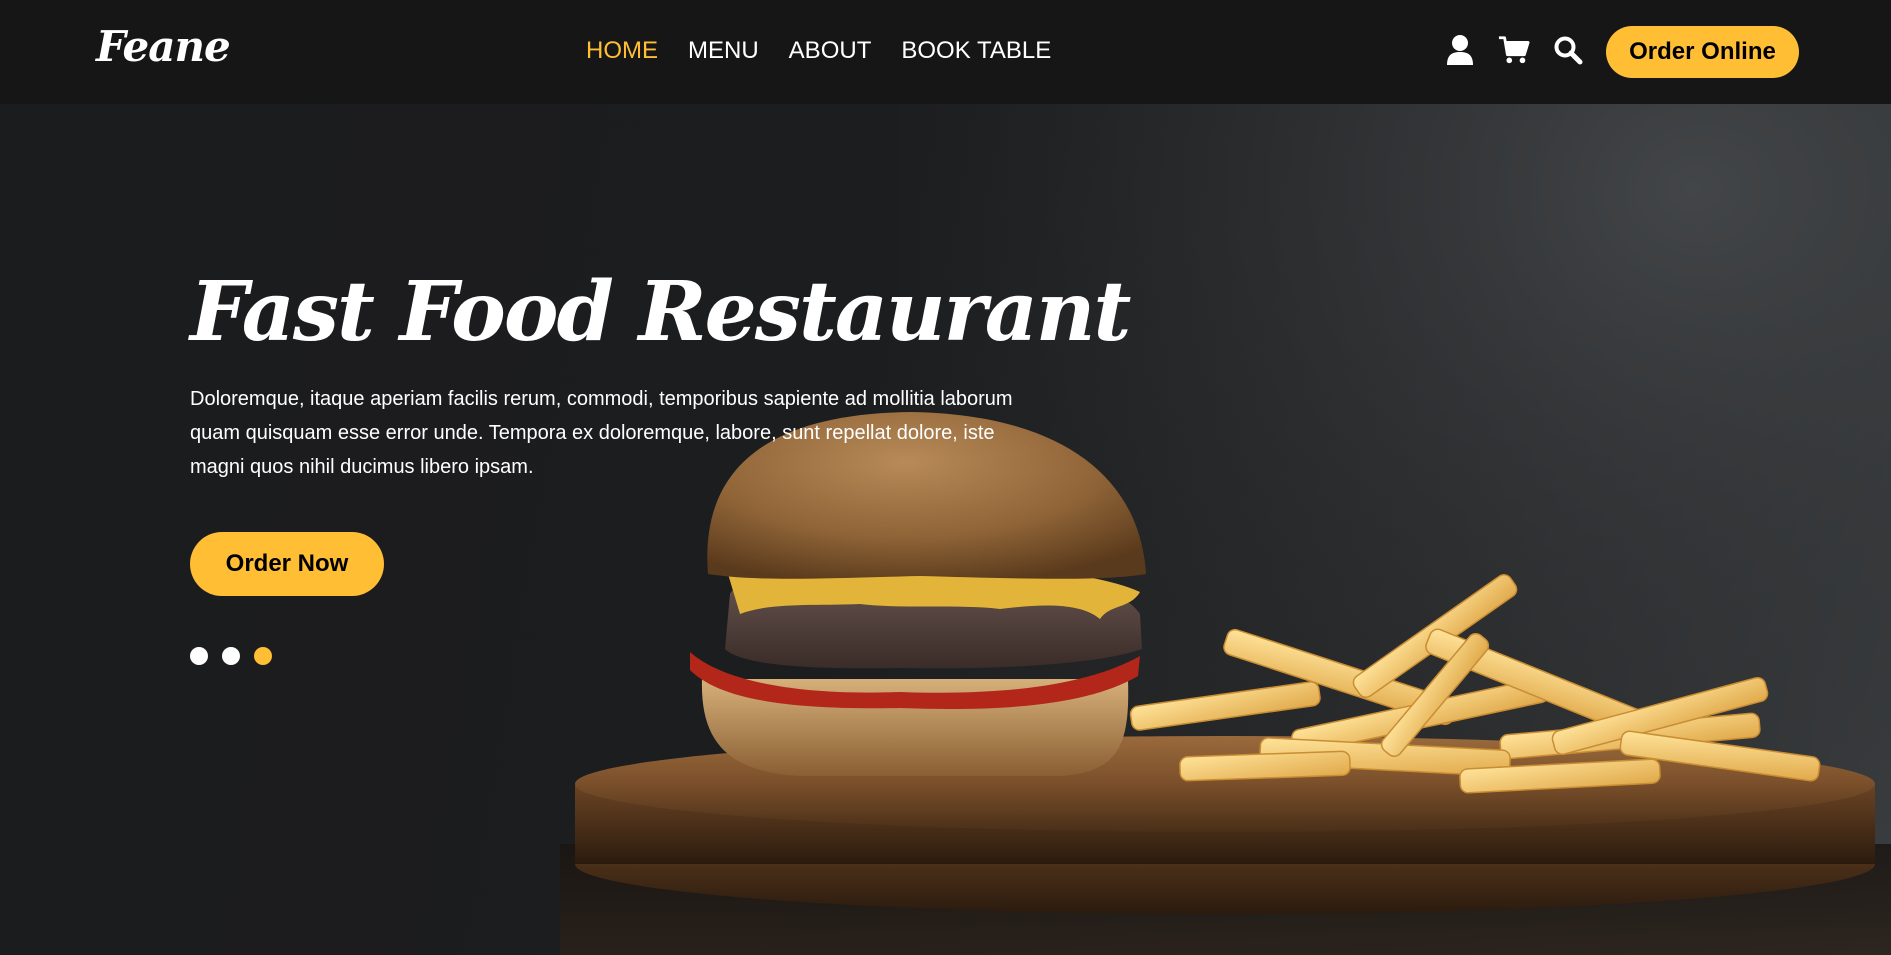 The width and height of the screenshot is (1891, 955). What do you see at coordinates (287, 564) in the screenshot?
I see `order-now-button: Order Now` at bounding box center [287, 564].